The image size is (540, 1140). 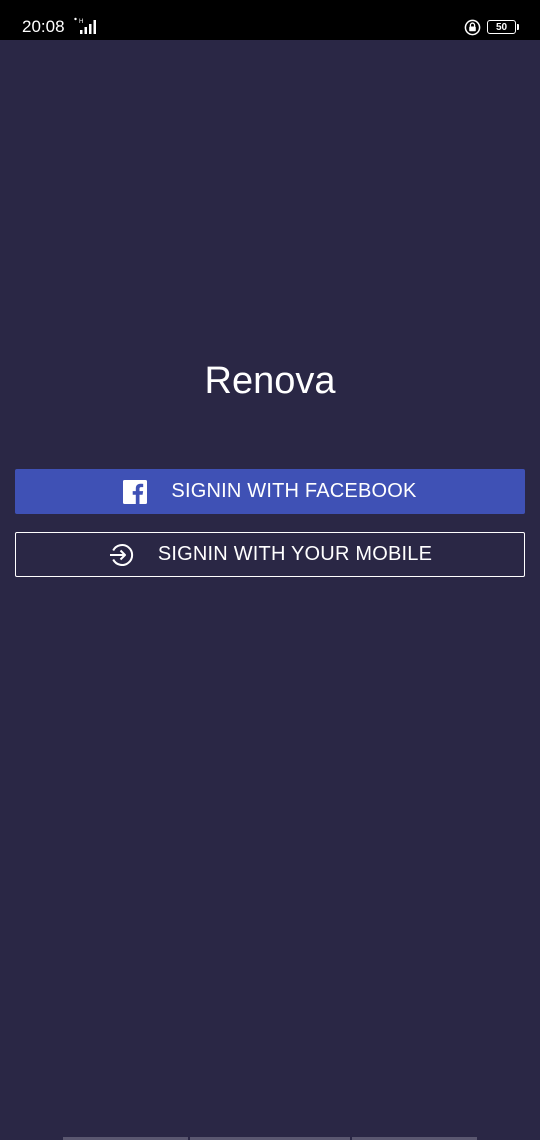 What do you see at coordinates (81, 22) in the screenshot?
I see `svg-text: H` at bounding box center [81, 22].